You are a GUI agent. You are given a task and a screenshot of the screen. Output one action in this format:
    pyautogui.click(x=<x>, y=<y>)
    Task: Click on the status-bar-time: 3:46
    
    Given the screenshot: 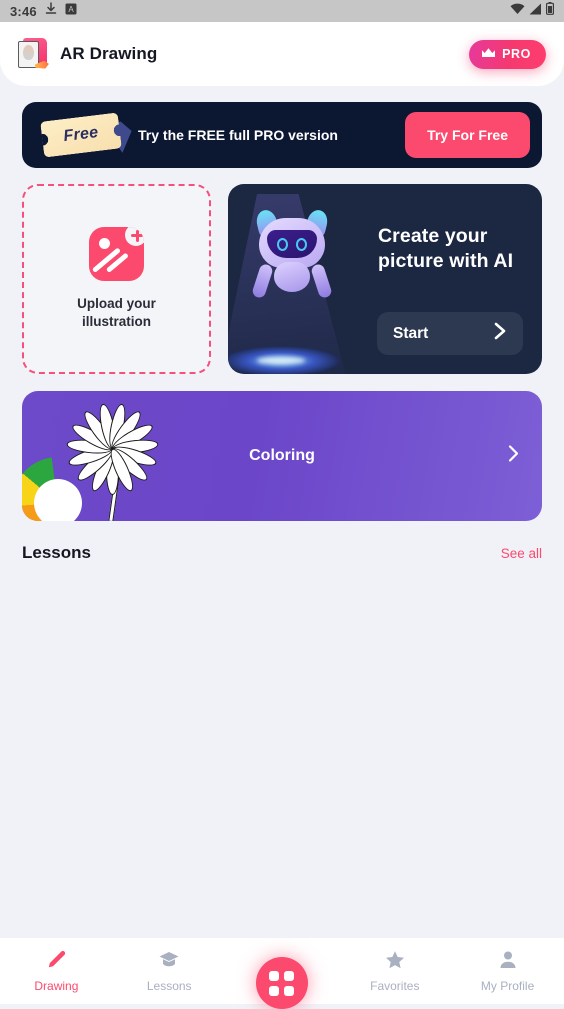 What is the action you would take?
    pyautogui.click(x=23, y=11)
    